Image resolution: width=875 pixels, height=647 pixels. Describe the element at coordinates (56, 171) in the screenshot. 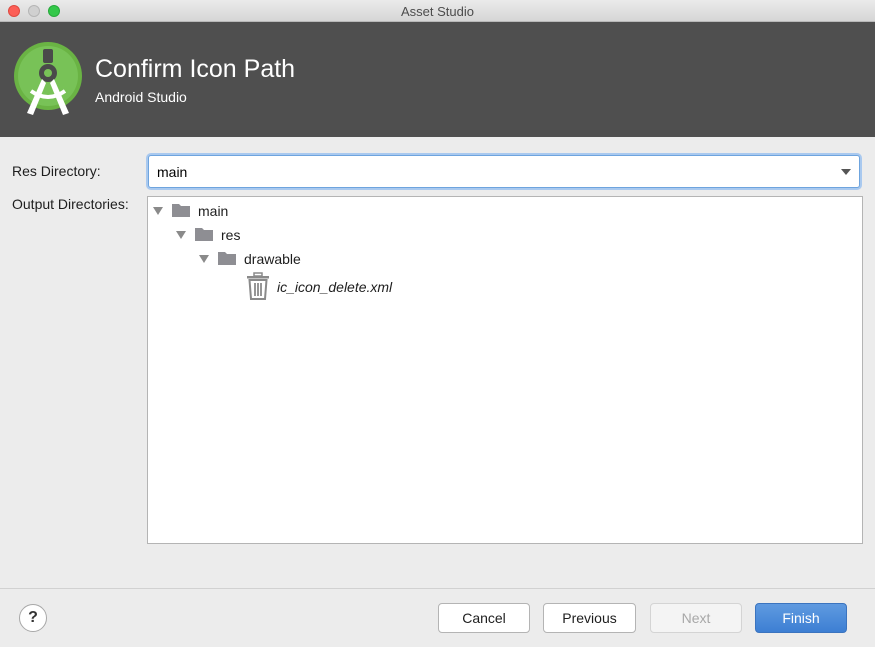

I see `res-directory-label: Res Directory:` at that location.